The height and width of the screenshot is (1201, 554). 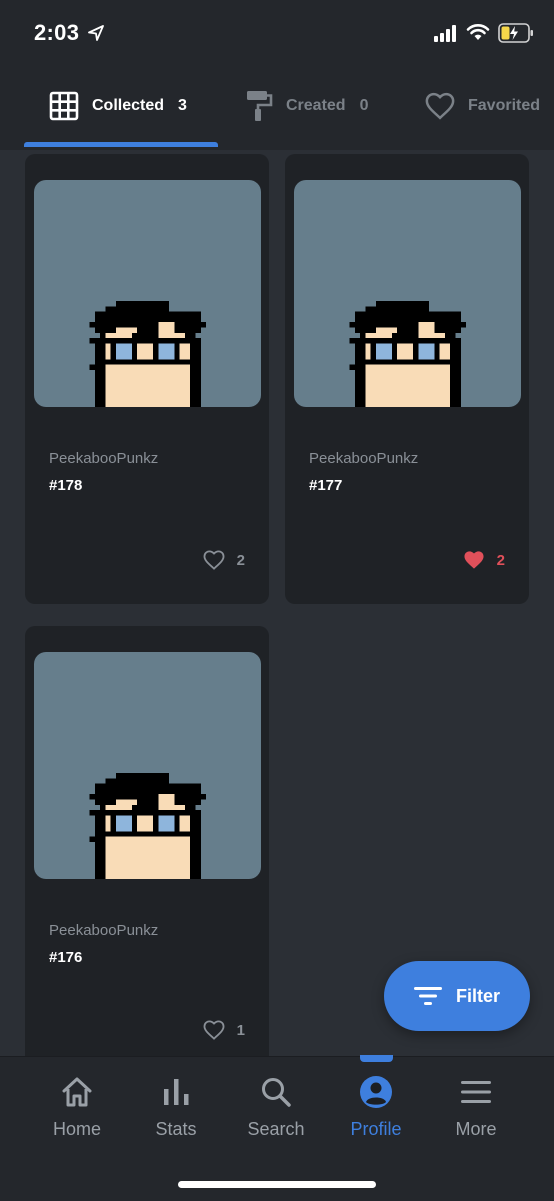 What do you see at coordinates (121, 144) in the screenshot?
I see `active-tab-indicator` at bounding box center [121, 144].